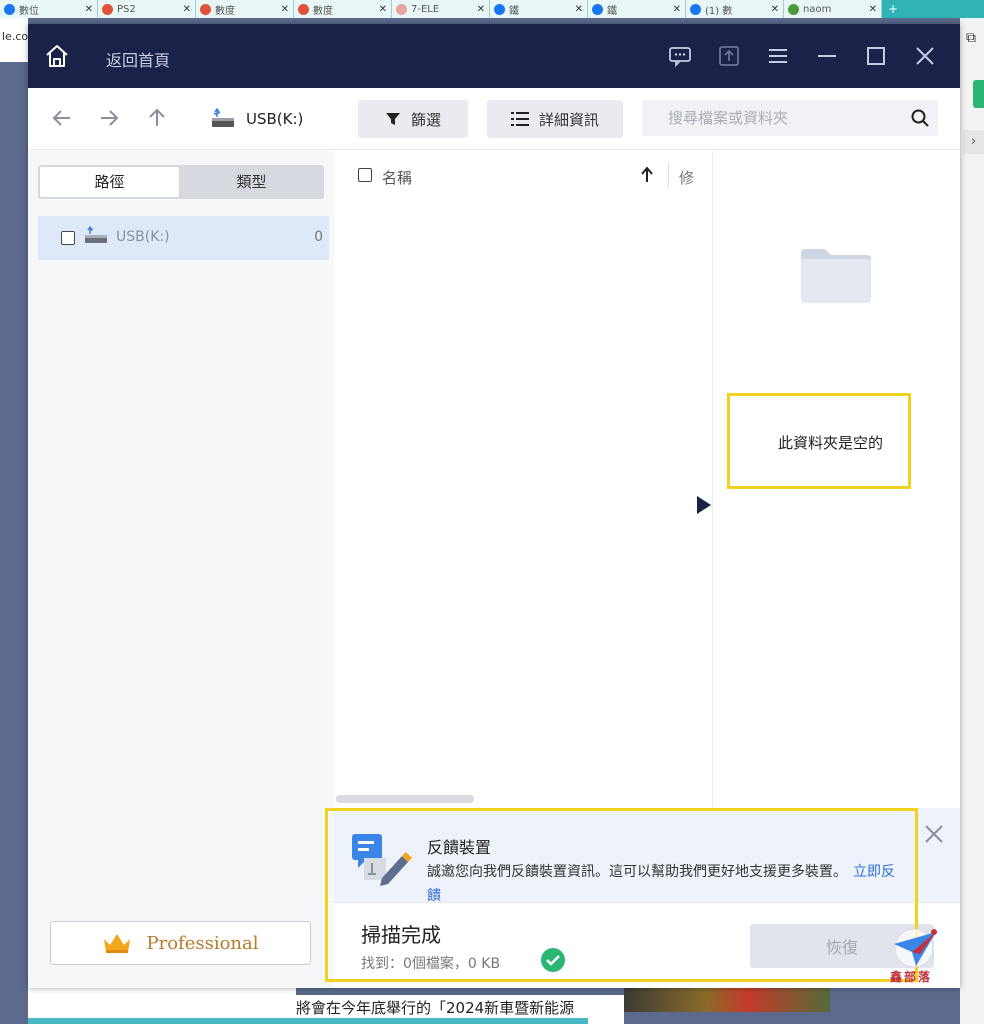 Image resolution: width=984 pixels, height=1024 pixels. I want to click on up-arrow-icon, so click(157, 118).